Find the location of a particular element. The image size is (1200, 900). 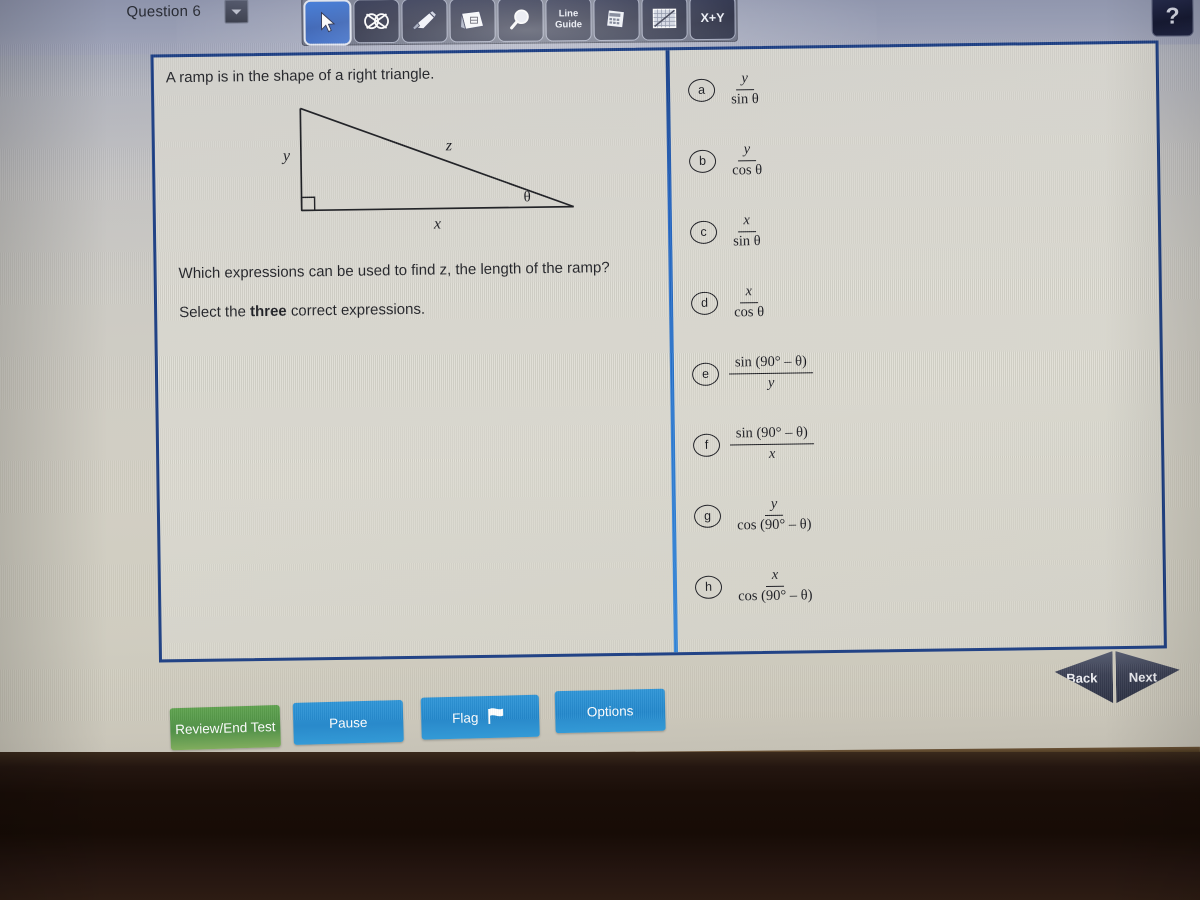

right-triangle-figure: y x z θ is located at coordinates (457, 165).